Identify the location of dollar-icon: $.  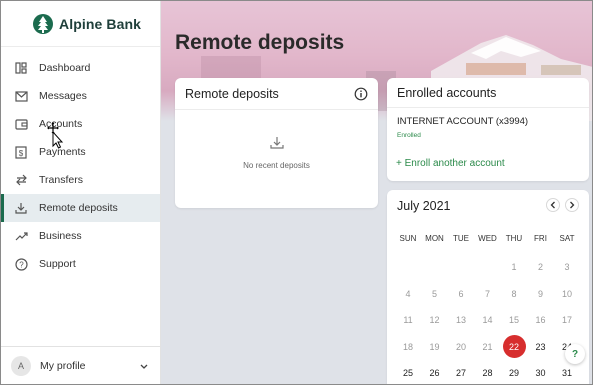
(21, 152).